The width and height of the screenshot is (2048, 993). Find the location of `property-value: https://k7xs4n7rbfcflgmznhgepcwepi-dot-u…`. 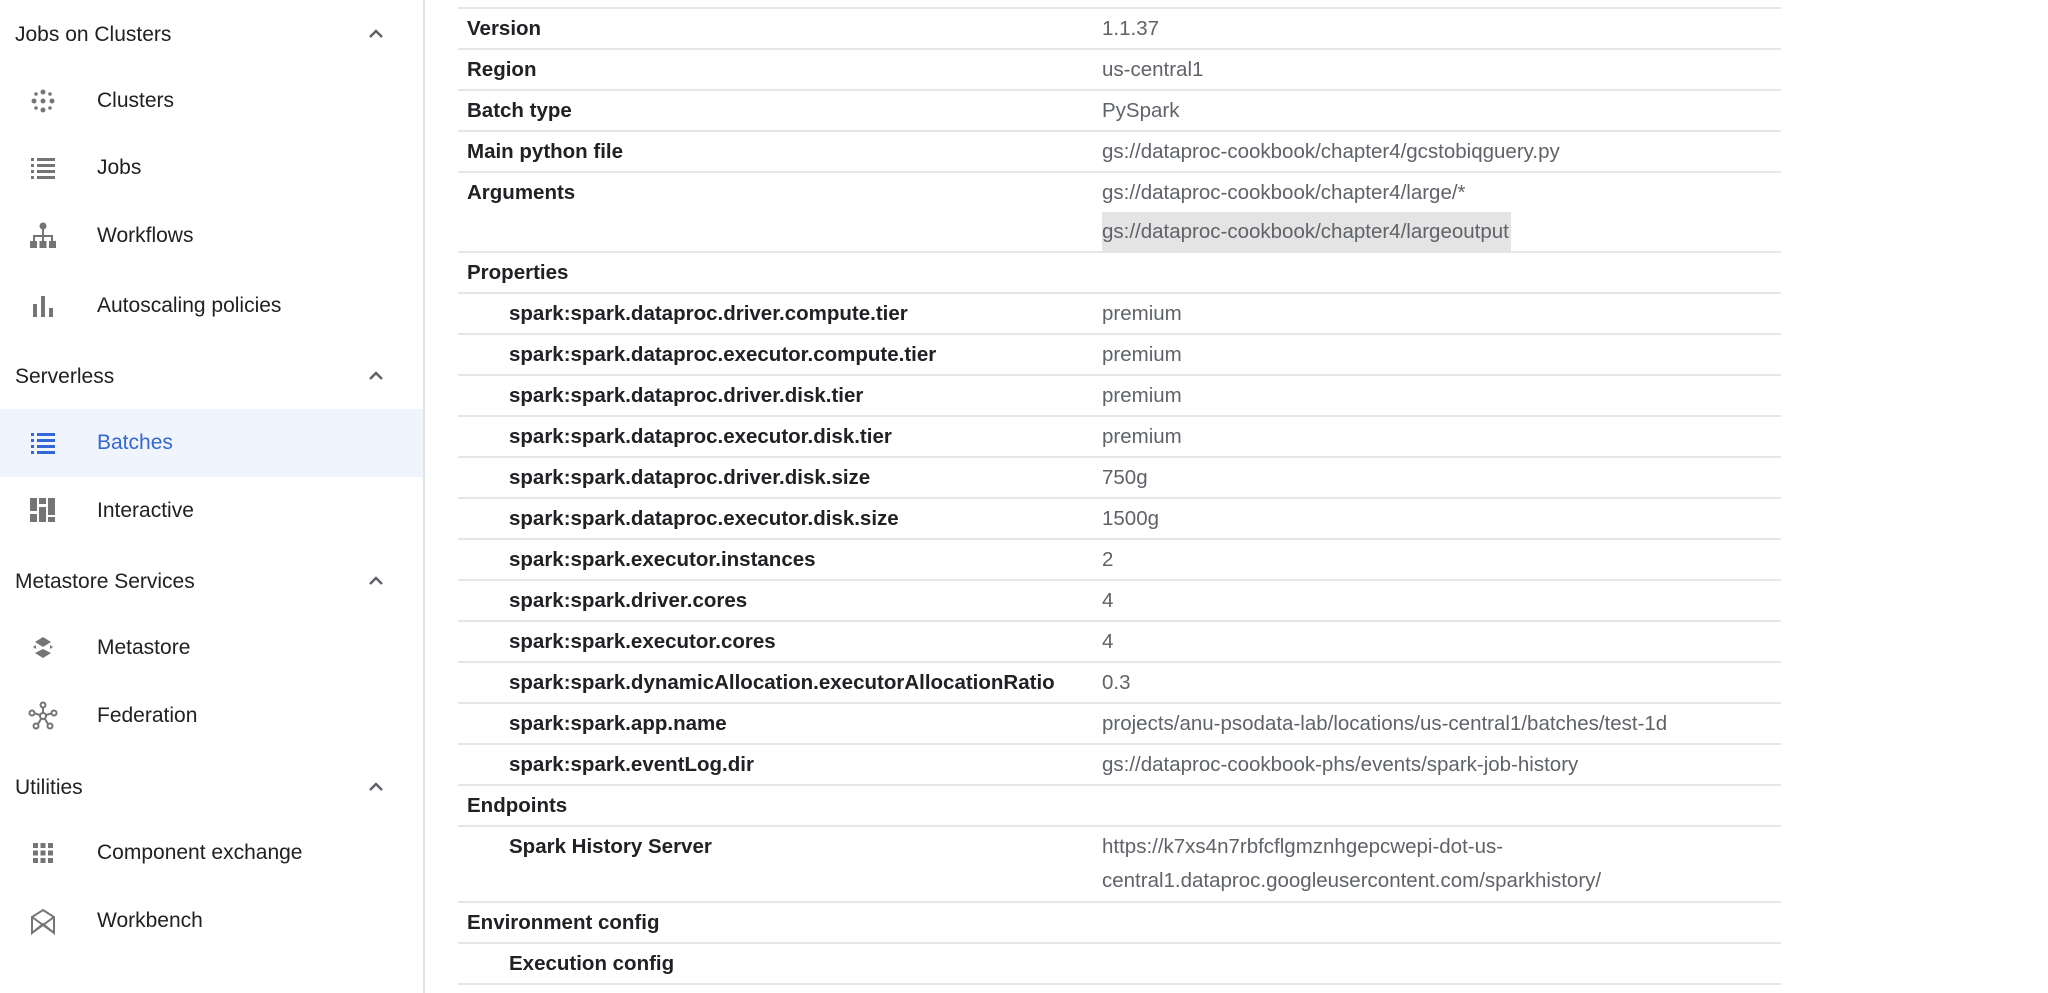

property-value: https://k7xs4n7rbfcflgmznhgepcwepi-dot-u… is located at coordinates (1351, 847).